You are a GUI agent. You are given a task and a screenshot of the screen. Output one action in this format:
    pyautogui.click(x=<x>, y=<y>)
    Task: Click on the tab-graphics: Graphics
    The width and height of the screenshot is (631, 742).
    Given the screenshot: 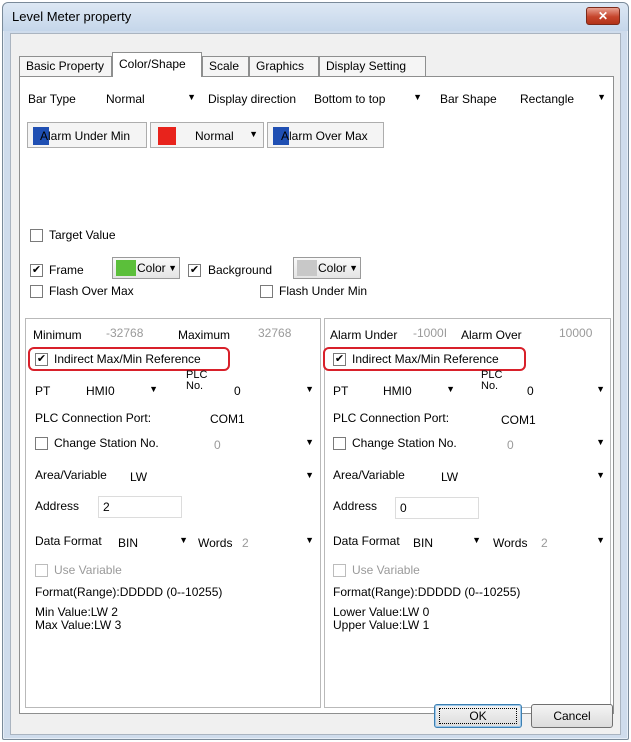 What is the action you would take?
    pyautogui.click(x=284, y=66)
    